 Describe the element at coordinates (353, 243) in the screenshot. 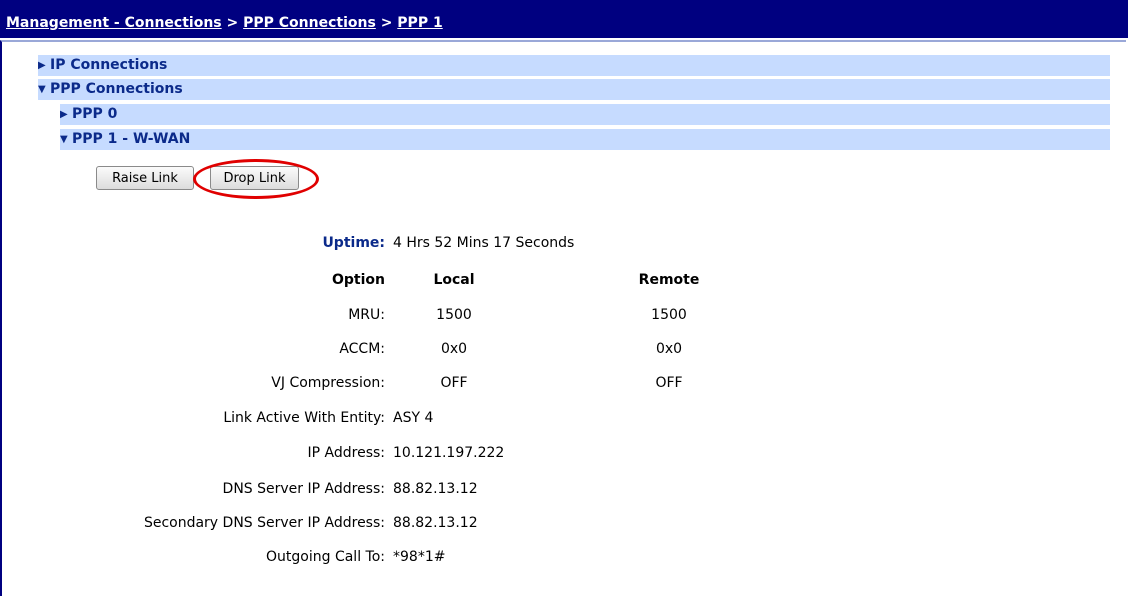

I see `uptime-label: Uptime:` at that location.